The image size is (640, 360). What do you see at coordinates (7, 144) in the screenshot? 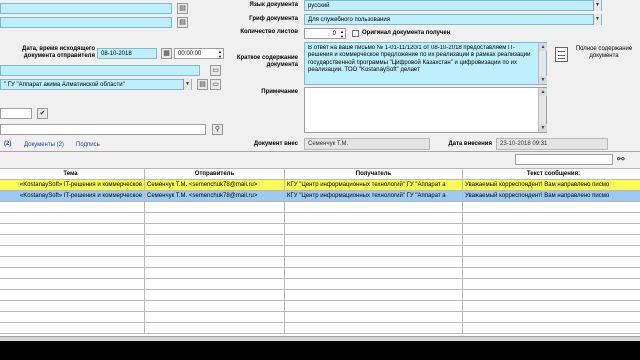
I see `tab-attachments: (2)` at bounding box center [7, 144].